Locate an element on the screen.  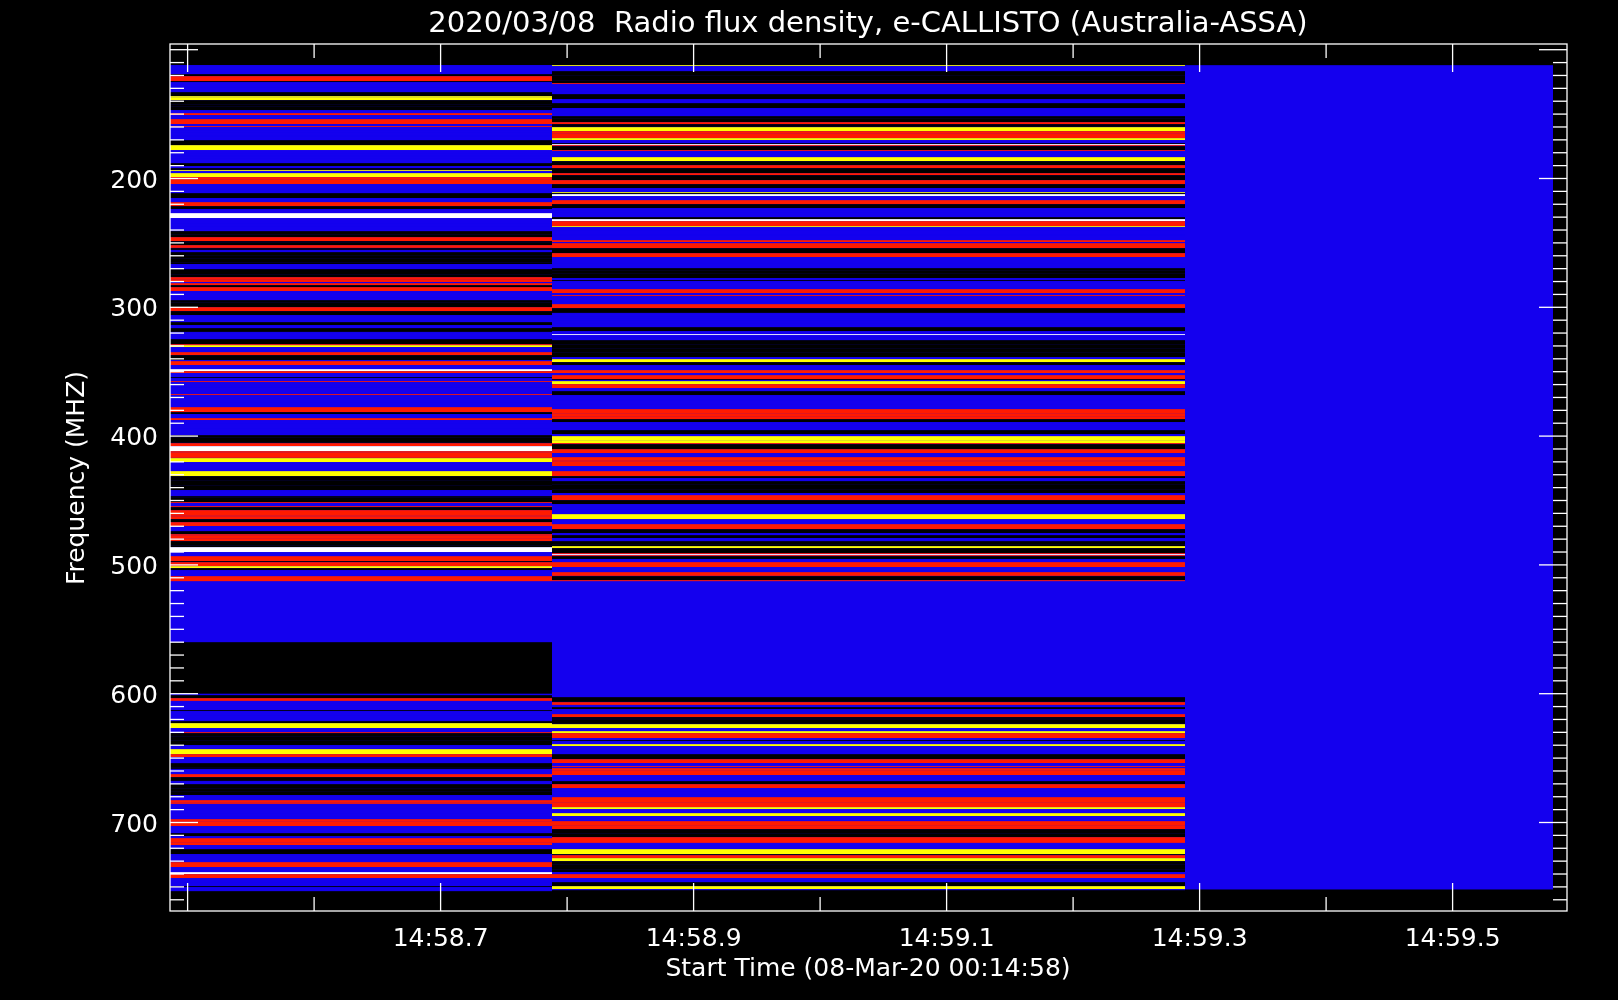
y-axis-title: Frequency (MHZ) is located at coordinates (75, 478).